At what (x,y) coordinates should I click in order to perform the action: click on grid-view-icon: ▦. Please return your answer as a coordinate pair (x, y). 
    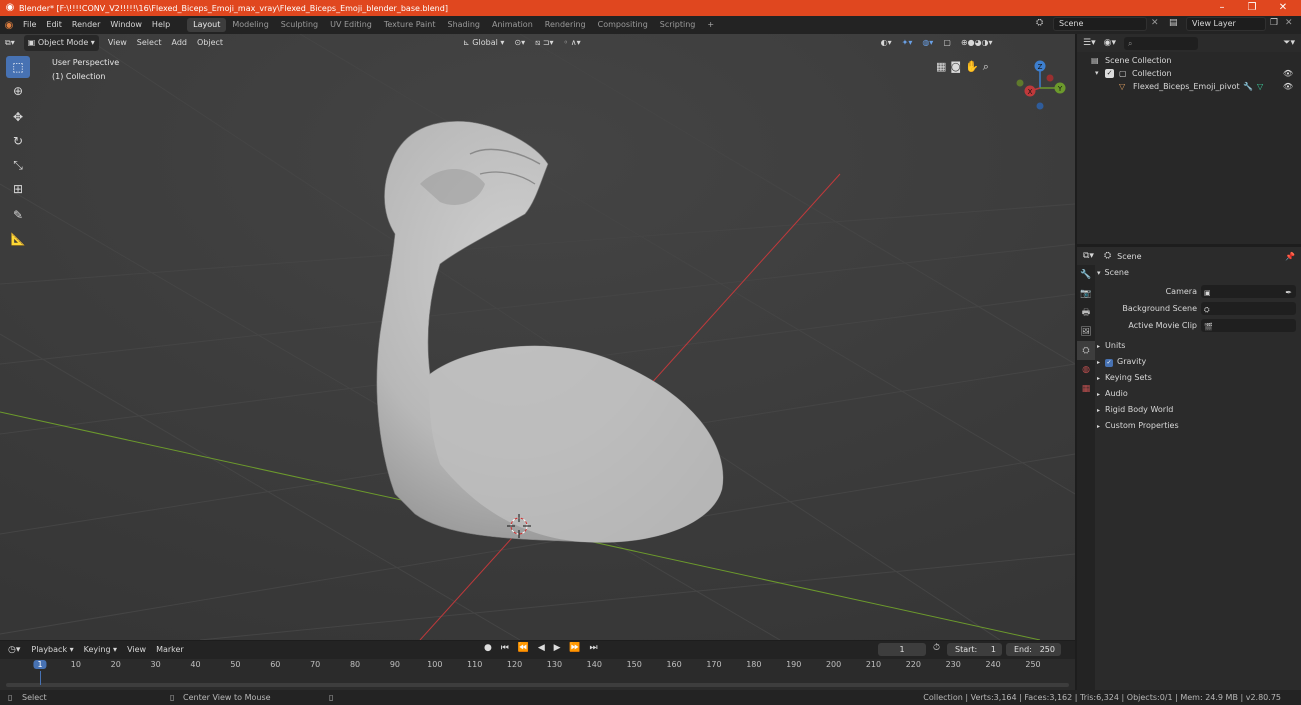
    Looking at the image, I should click on (941, 67).